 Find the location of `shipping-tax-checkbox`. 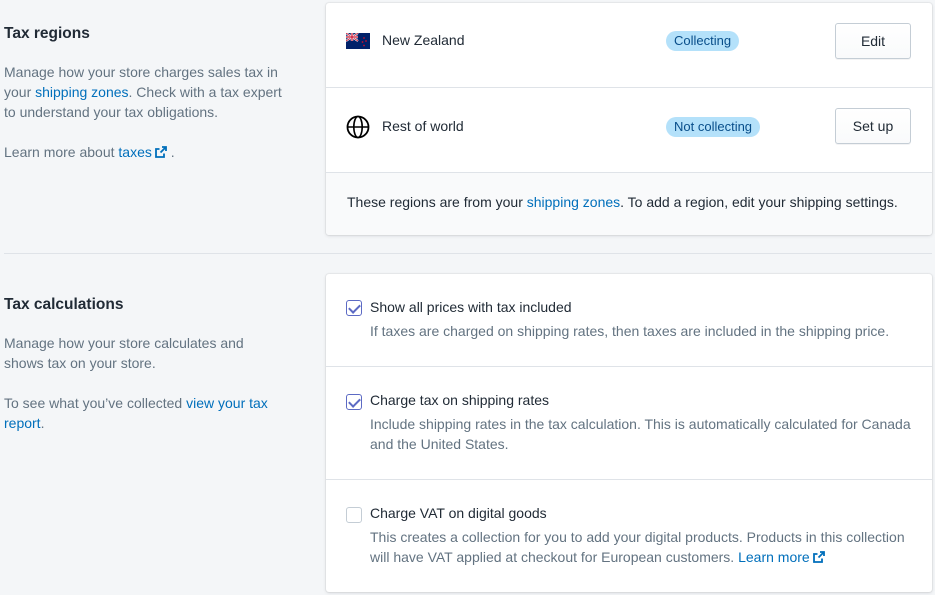

shipping-tax-checkbox is located at coordinates (354, 402).